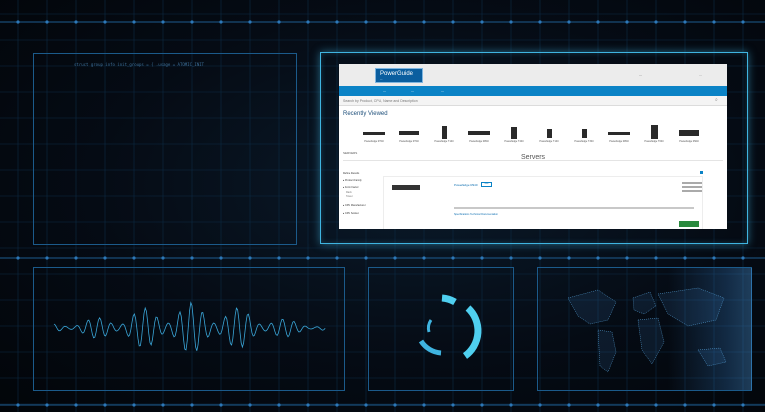 This screenshot has width=765, height=412. I want to click on product-thumb: PowerEdge T340, so click(584, 135).